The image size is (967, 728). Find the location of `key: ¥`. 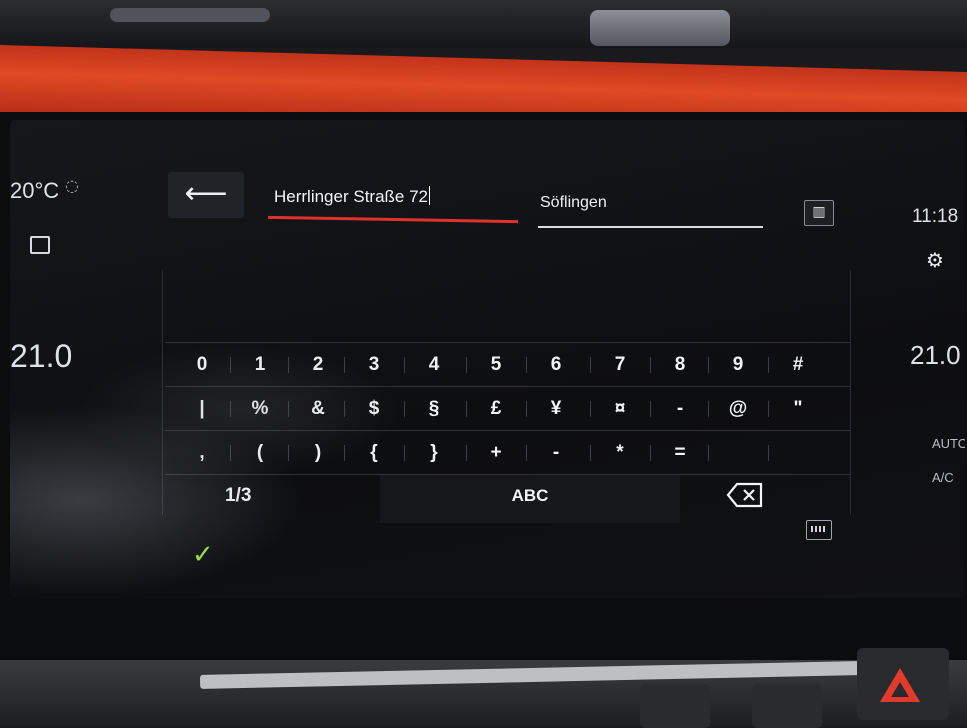

key: ¥ is located at coordinates (556, 409).